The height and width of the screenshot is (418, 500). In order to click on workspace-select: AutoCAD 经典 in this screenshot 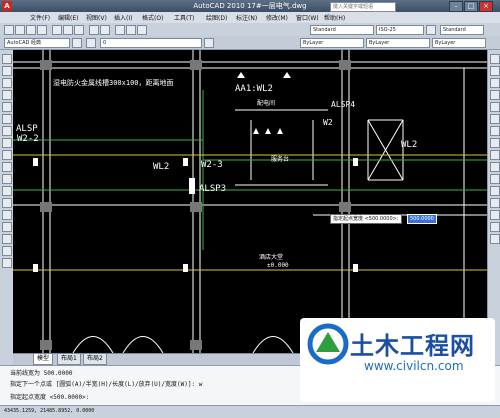, I will do `click(37, 43)`.